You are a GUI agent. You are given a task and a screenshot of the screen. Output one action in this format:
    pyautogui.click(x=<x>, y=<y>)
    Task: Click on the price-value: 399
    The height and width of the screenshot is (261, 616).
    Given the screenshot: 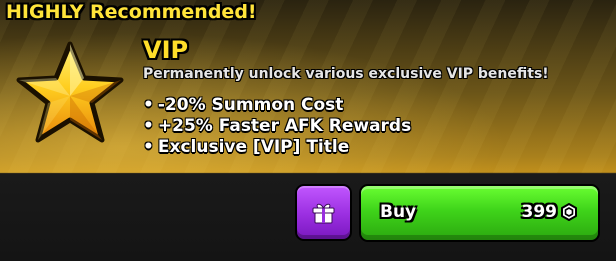 What is the action you would take?
    pyautogui.click(x=539, y=212)
    